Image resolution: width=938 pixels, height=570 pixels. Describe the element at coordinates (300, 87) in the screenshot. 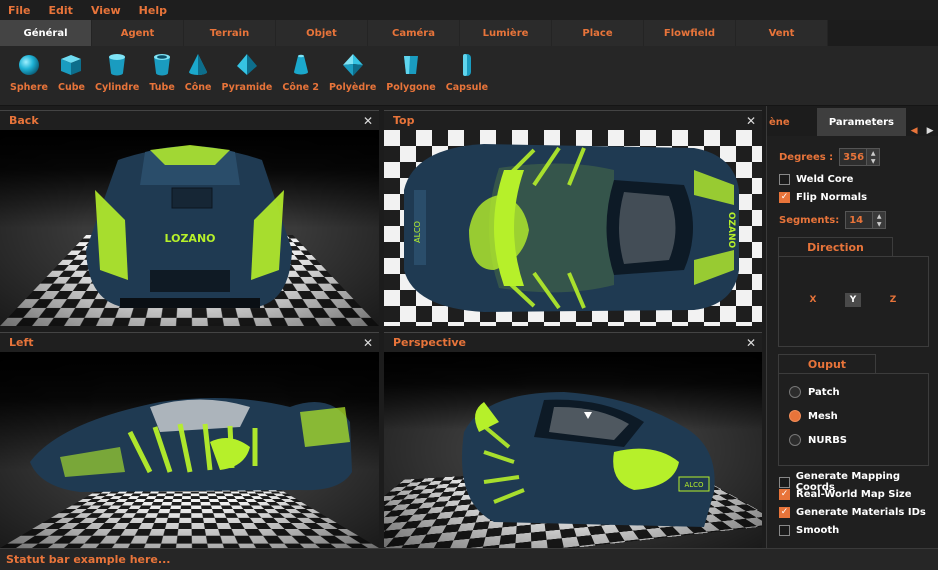

I see `tool-label: Cône 2` at that location.